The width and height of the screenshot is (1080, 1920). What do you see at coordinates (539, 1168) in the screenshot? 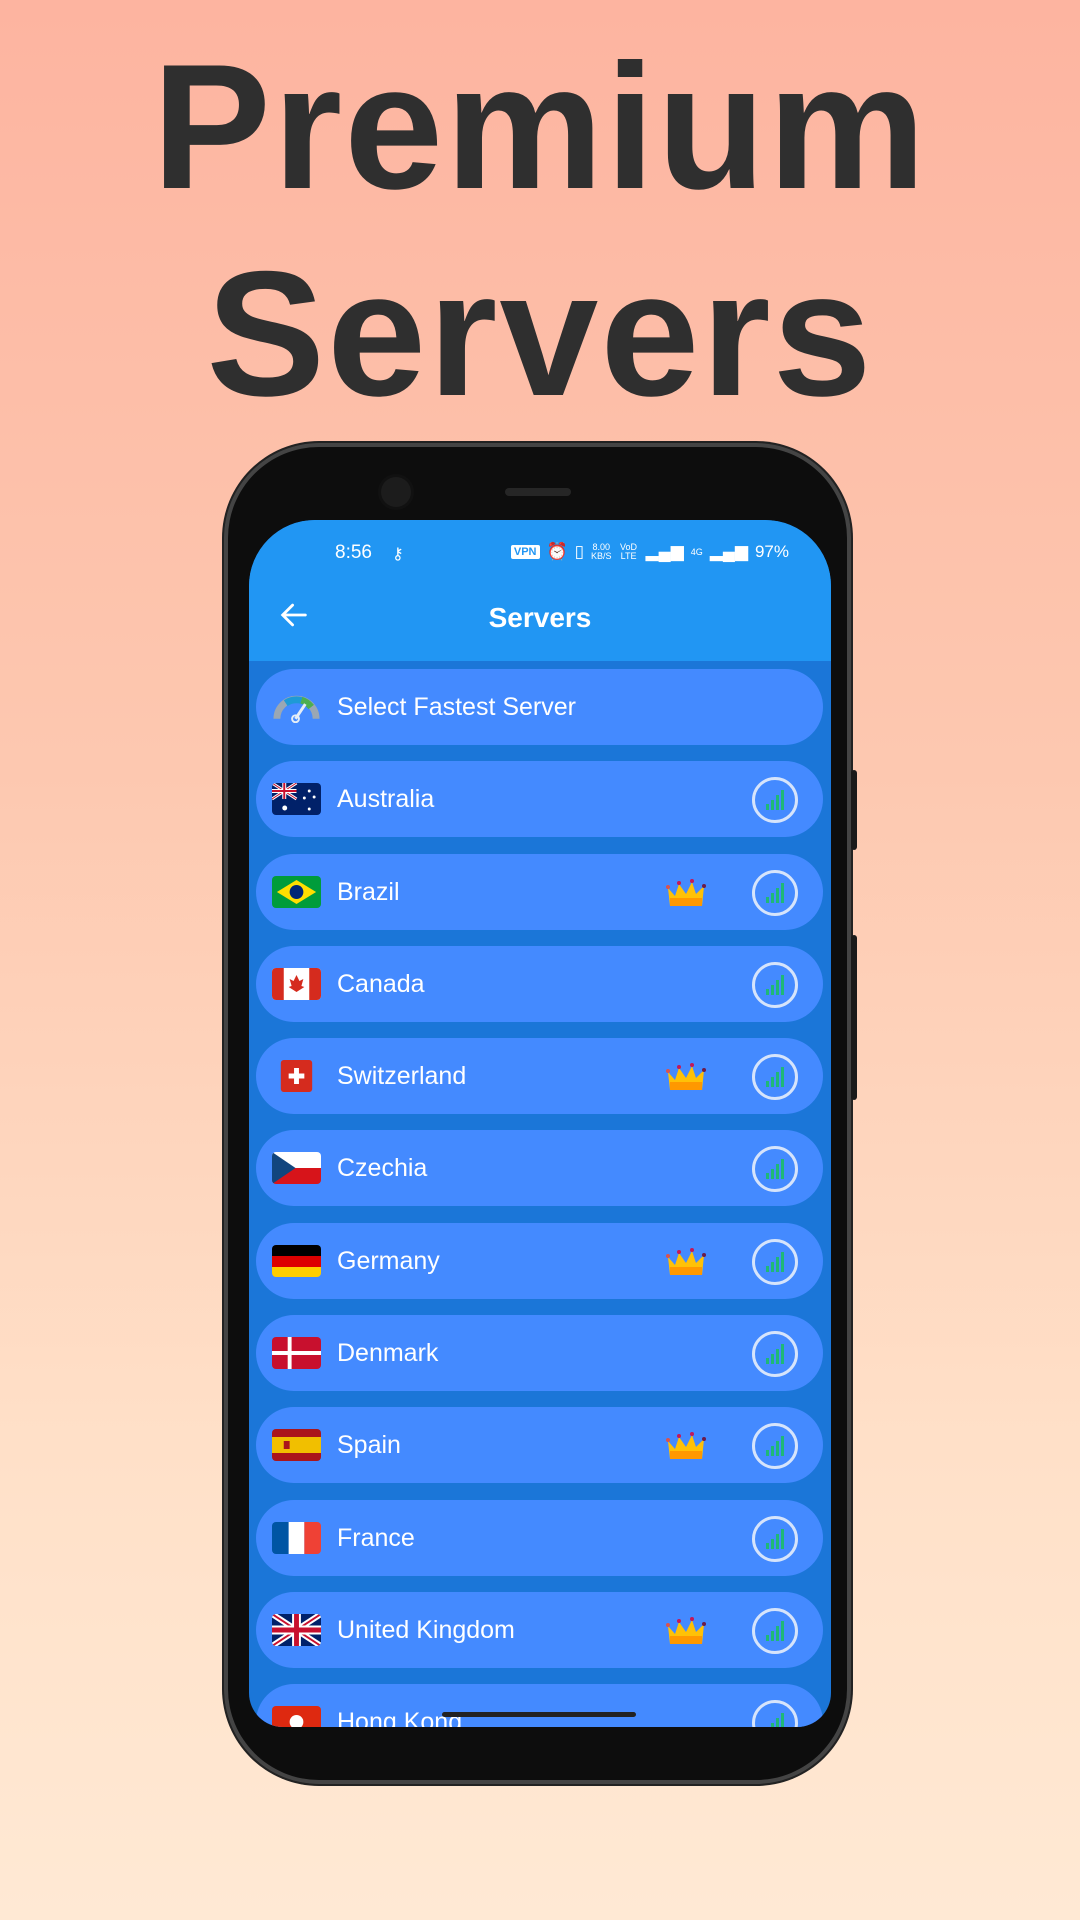
I see `server-row-cz: Czechia` at bounding box center [539, 1168].